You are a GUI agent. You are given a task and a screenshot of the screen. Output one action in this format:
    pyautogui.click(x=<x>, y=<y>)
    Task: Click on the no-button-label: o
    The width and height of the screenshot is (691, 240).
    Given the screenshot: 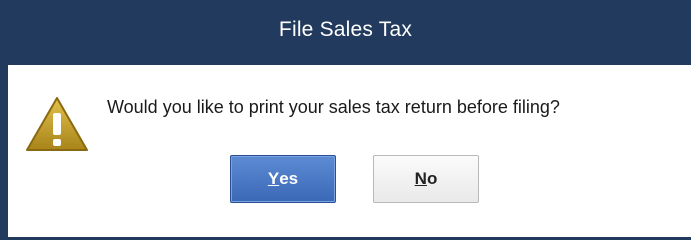 What is the action you would take?
    pyautogui.click(x=432, y=178)
    